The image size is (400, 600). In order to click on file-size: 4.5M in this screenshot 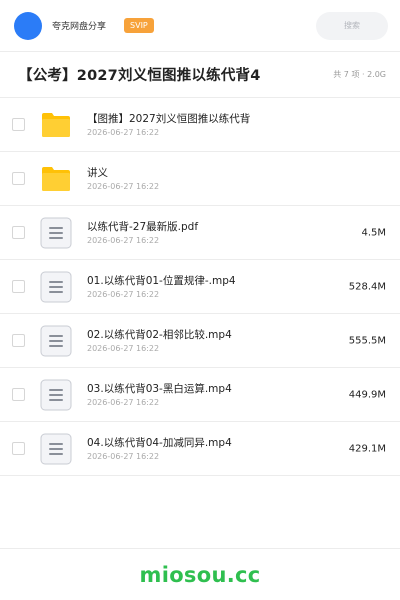, I will do `click(373, 232)`.